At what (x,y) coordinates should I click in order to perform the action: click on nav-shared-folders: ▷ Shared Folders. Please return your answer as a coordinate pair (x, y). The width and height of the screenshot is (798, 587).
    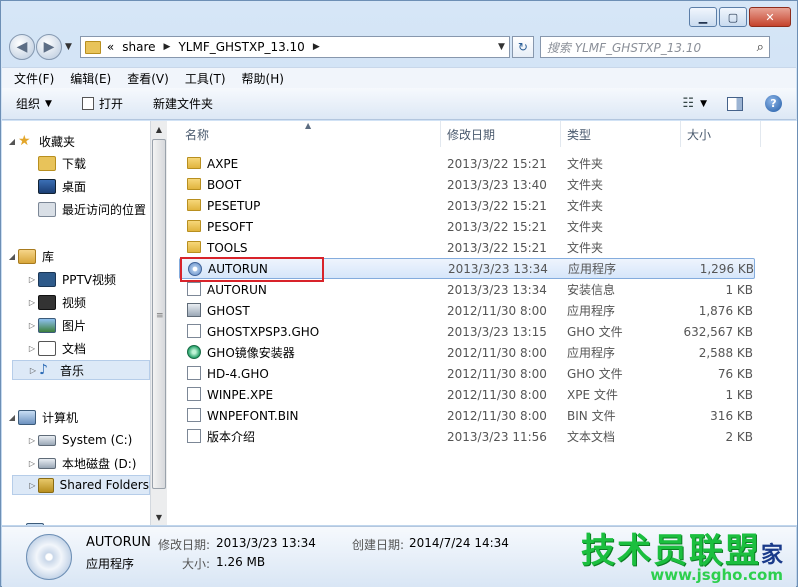
    Looking at the image, I should click on (81, 485).